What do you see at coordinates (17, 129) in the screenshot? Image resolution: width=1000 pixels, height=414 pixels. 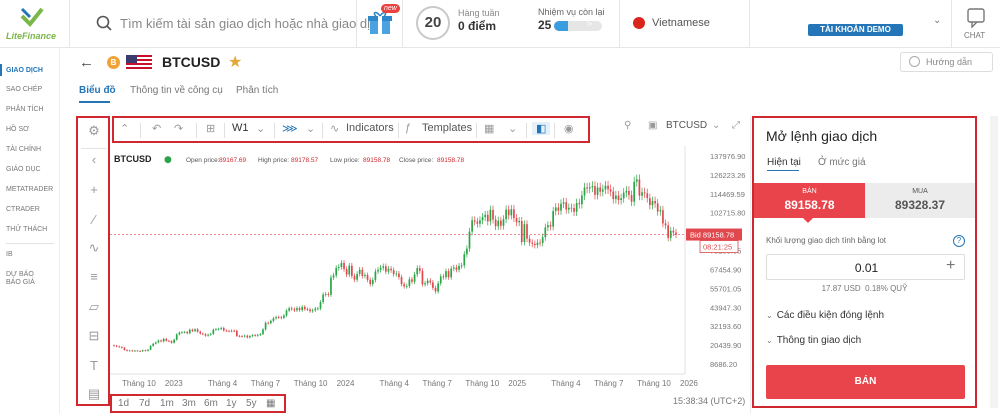 I see `sidebar-item-profile: HỒ SƠ` at bounding box center [17, 129].